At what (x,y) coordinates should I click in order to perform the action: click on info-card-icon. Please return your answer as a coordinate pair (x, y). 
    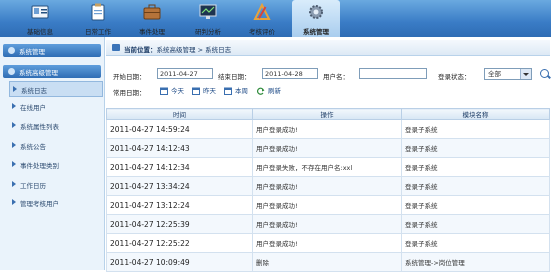
    Looking at the image, I should click on (40, 12).